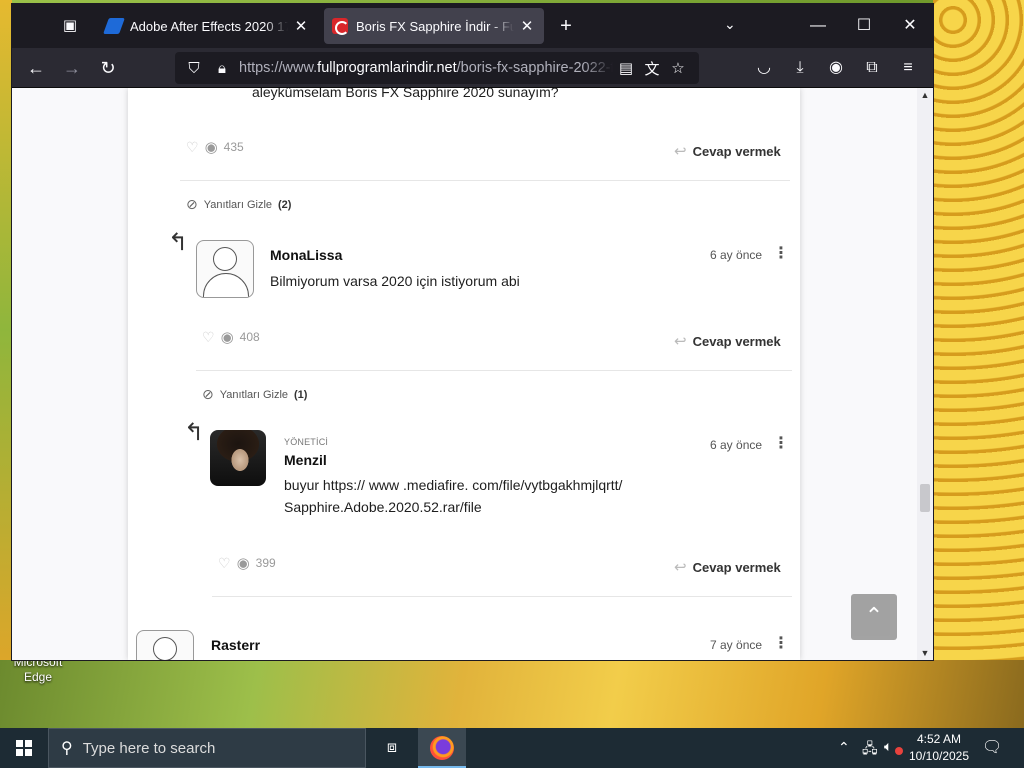 This screenshot has height=768, width=1024. I want to click on reply-arrow-icon: ↩, so click(680, 567).